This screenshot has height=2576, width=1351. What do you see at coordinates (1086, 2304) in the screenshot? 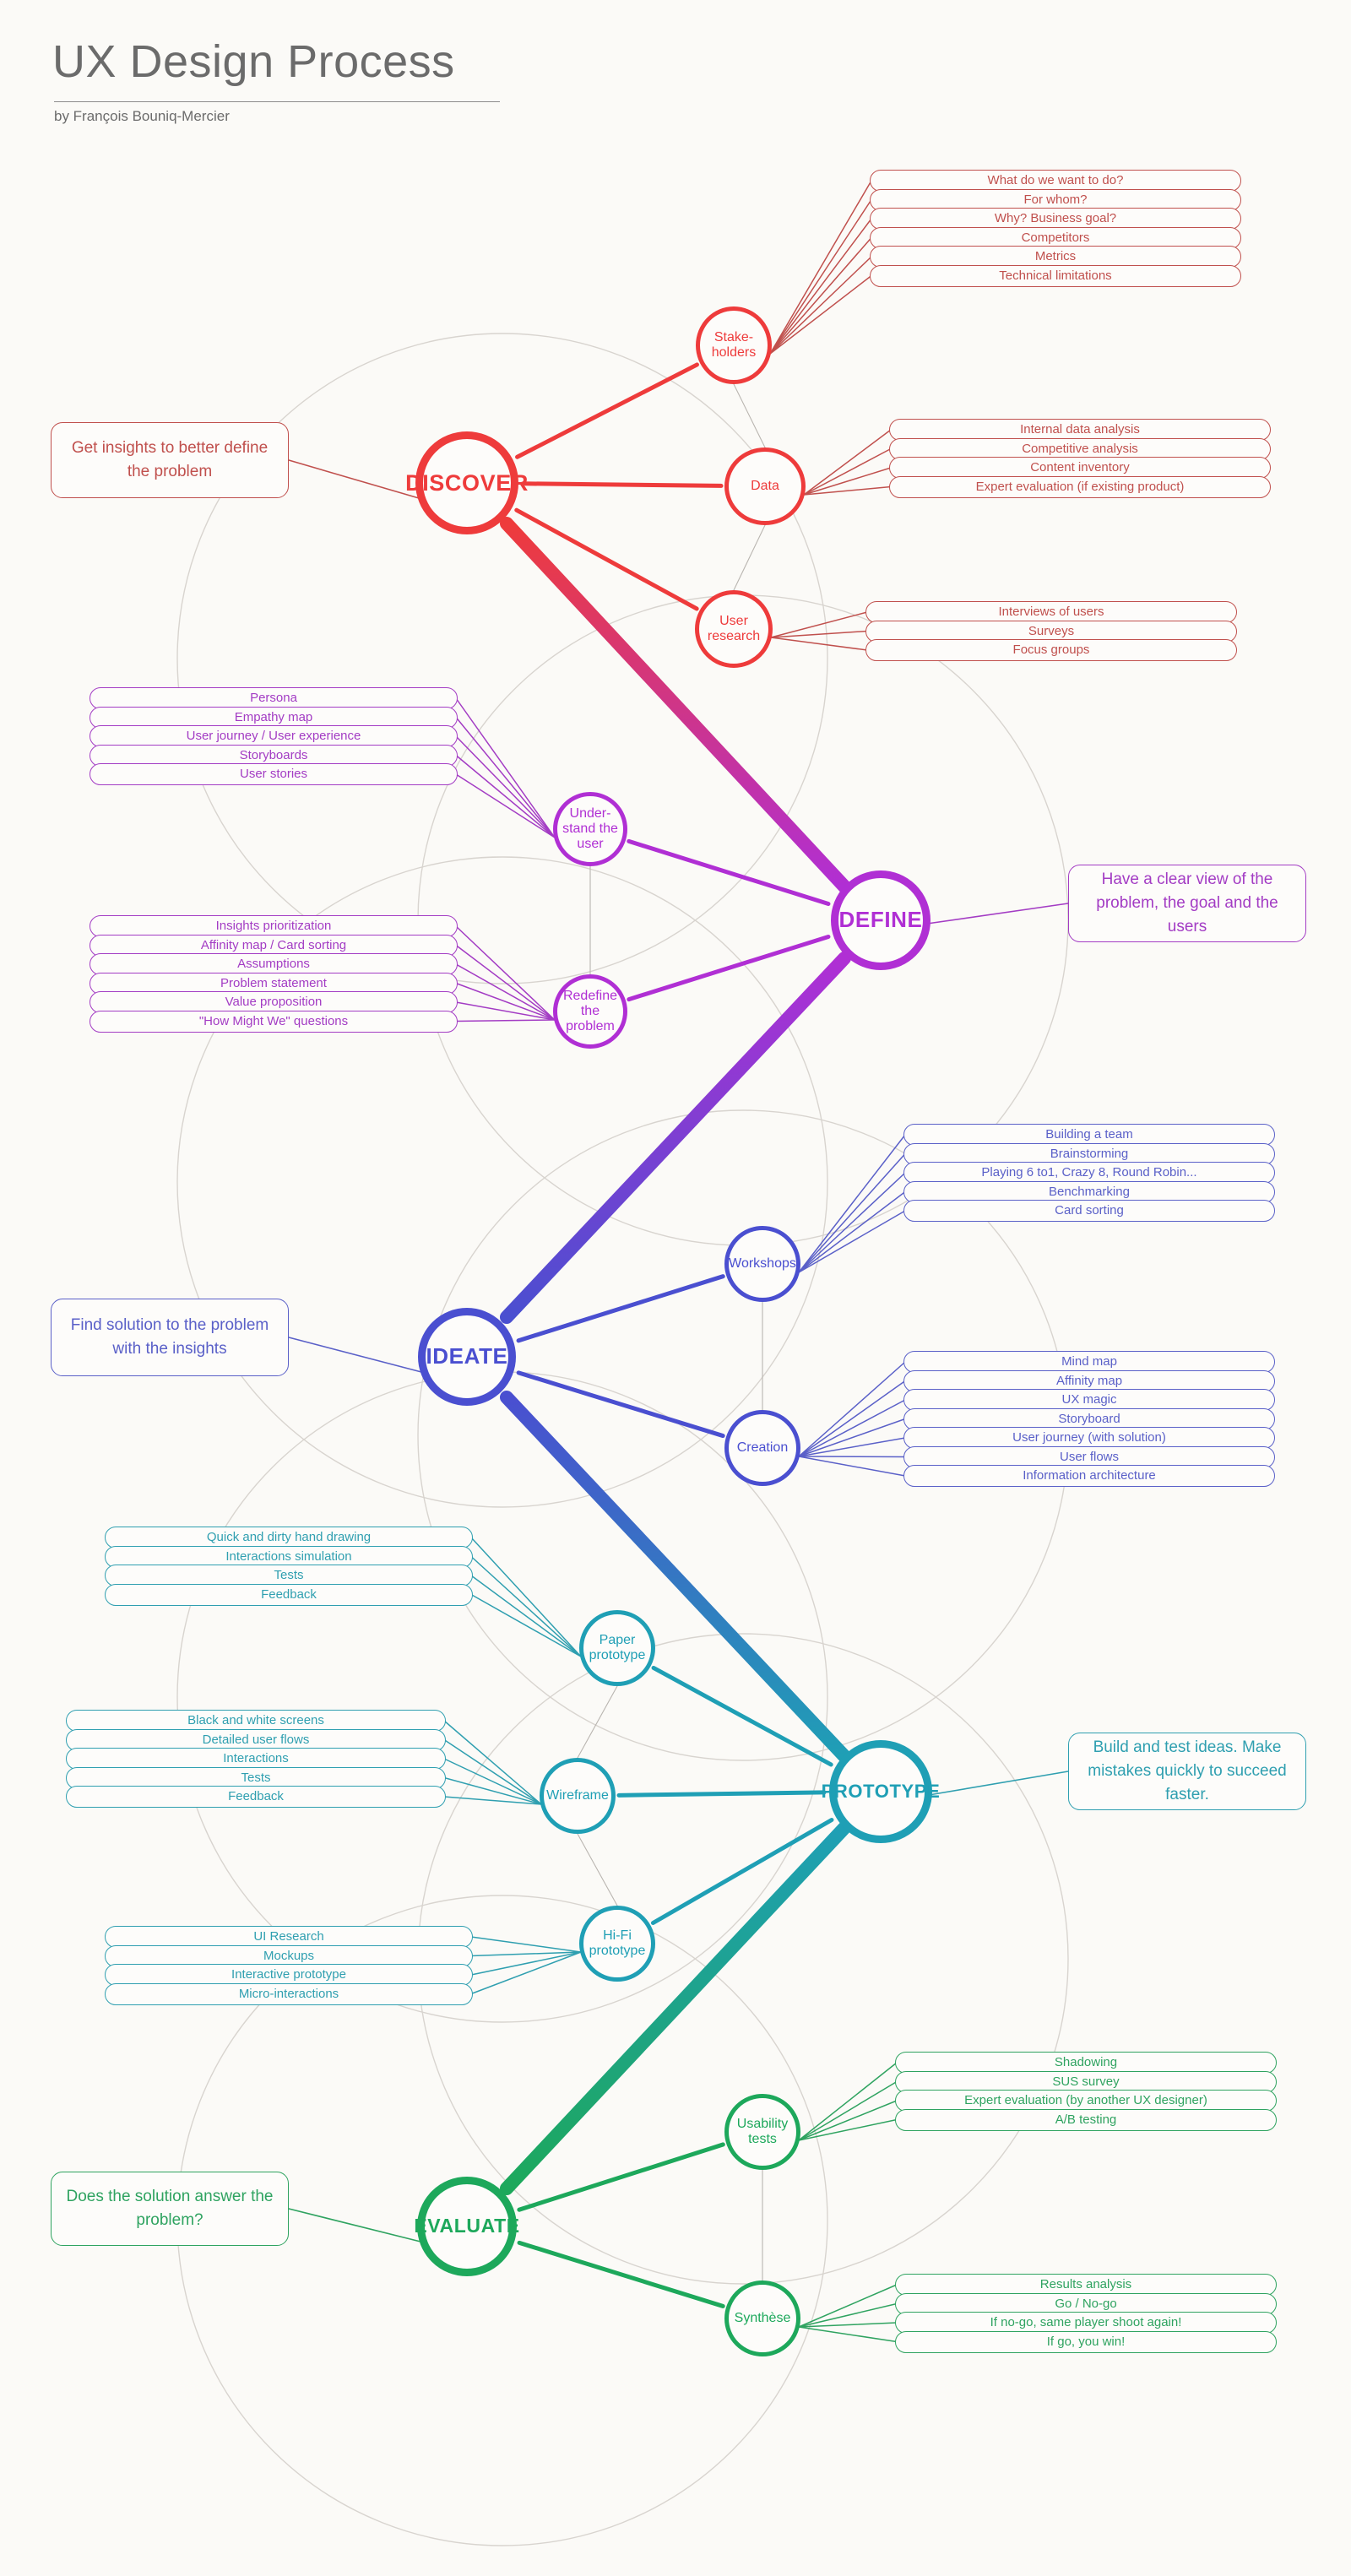
I see `leaf-pill-label: Go / No-go` at bounding box center [1086, 2304].